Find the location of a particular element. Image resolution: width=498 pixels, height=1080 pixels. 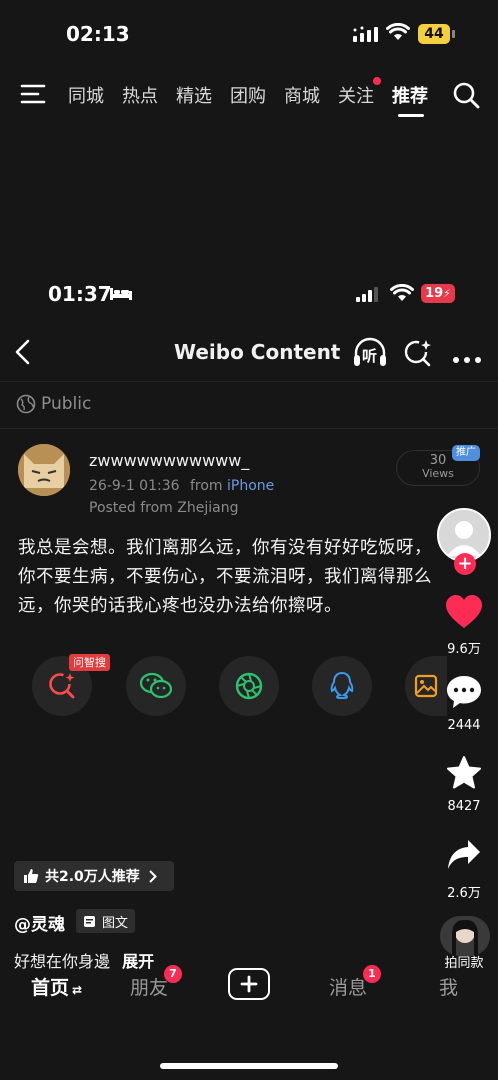

tab-group-buy: 团购 is located at coordinates (248, 95).